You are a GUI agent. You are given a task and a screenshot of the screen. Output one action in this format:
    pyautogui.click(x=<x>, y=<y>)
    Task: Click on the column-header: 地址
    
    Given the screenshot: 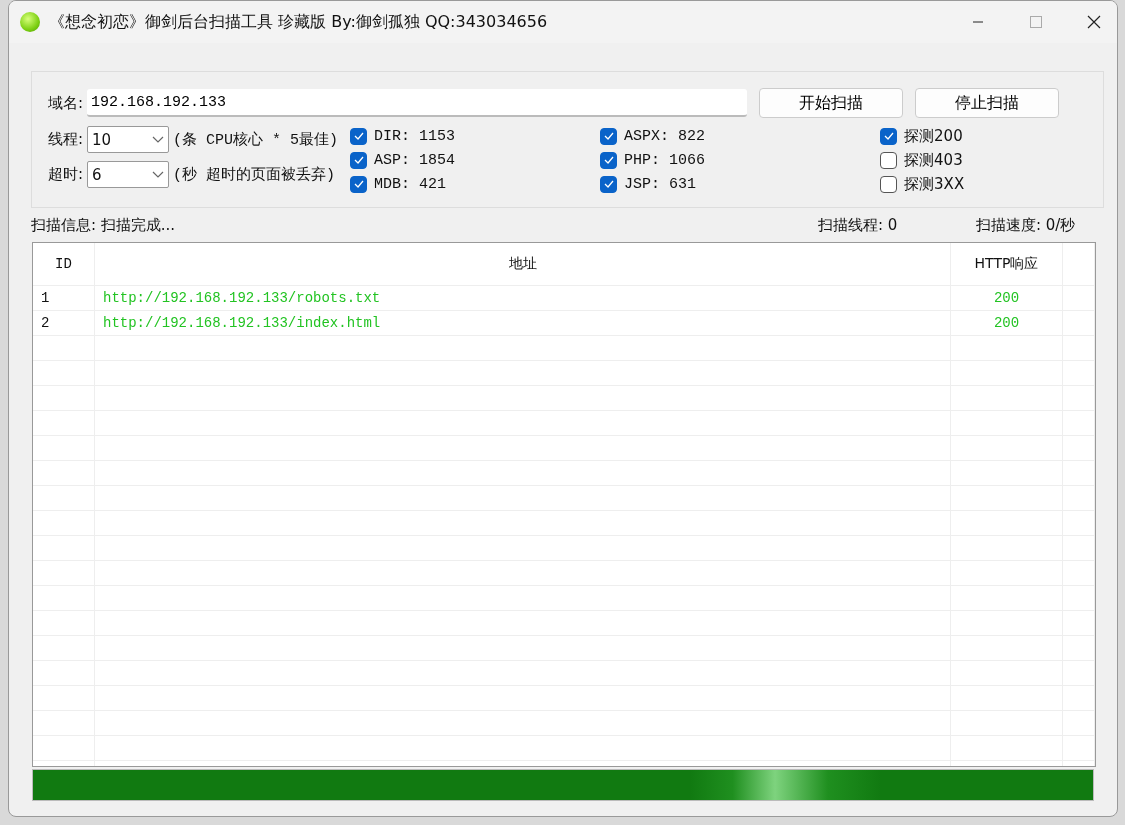 What is the action you would take?
    pyautogui.click(x=523, y=264)
    